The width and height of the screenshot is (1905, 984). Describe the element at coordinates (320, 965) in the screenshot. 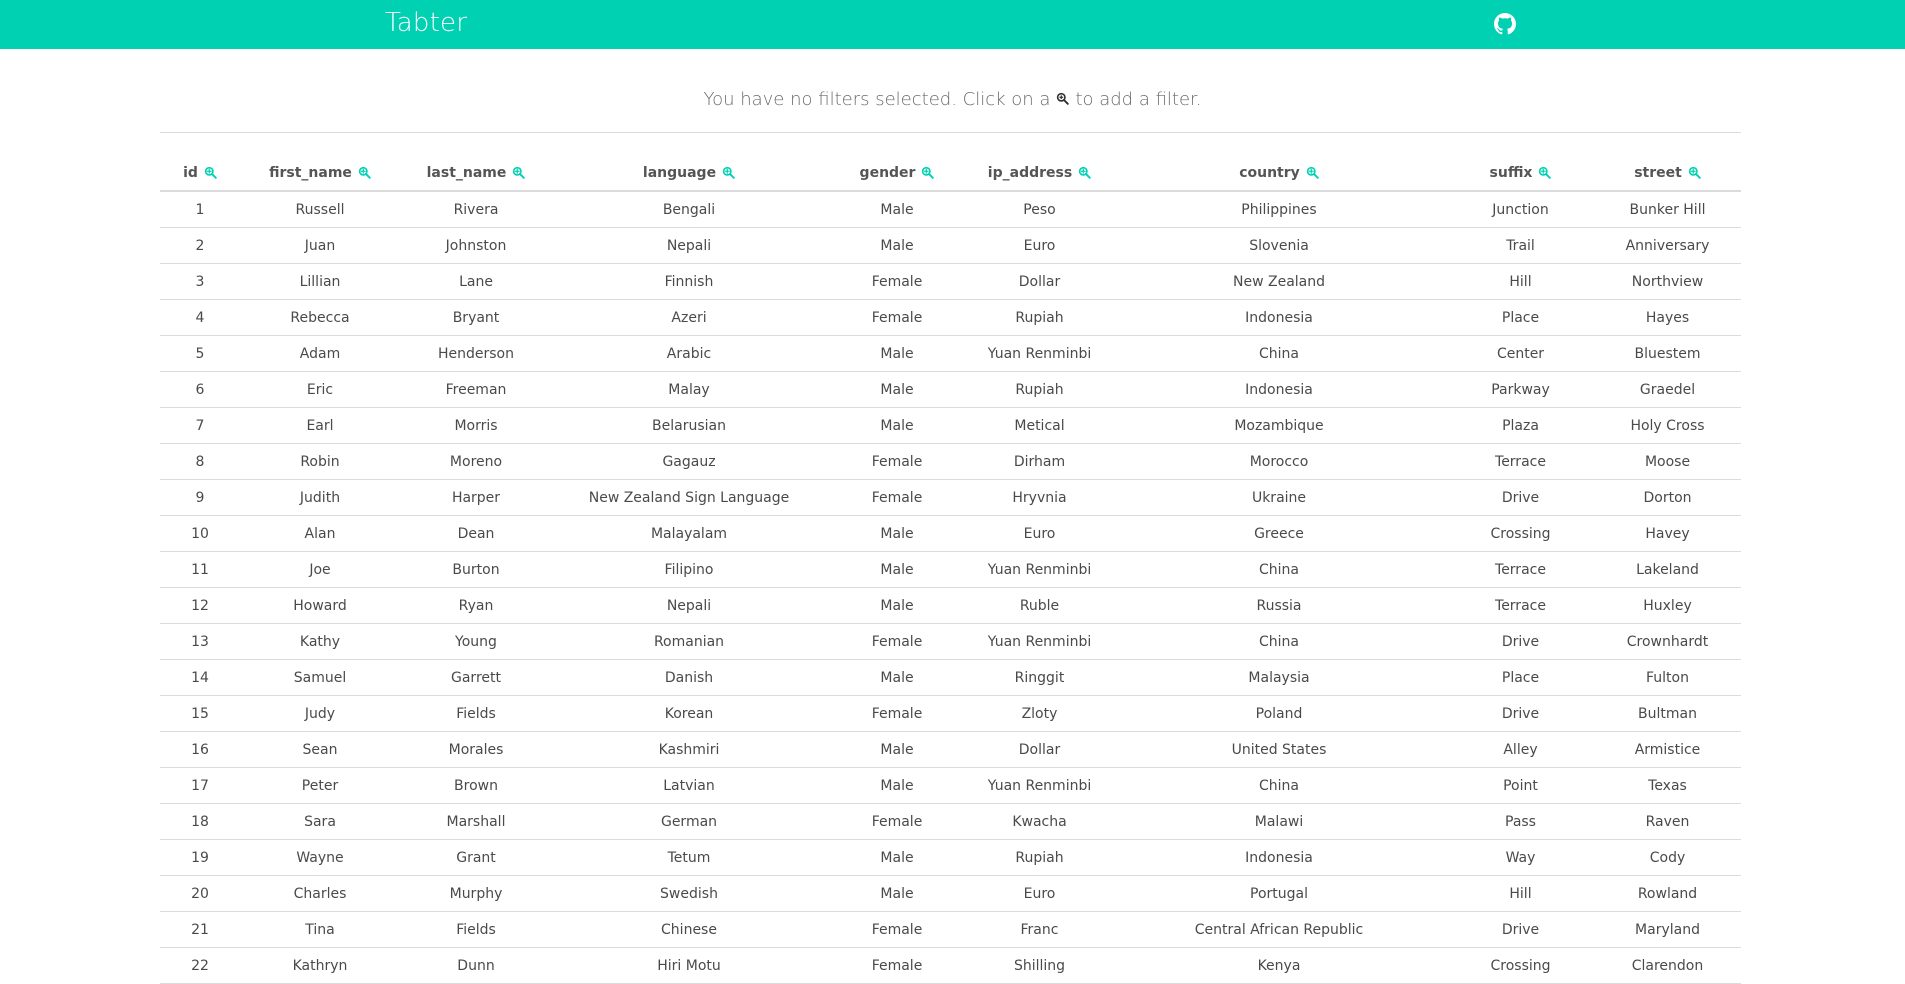

I see `table-cell-first-name: Kathryn` at that location.